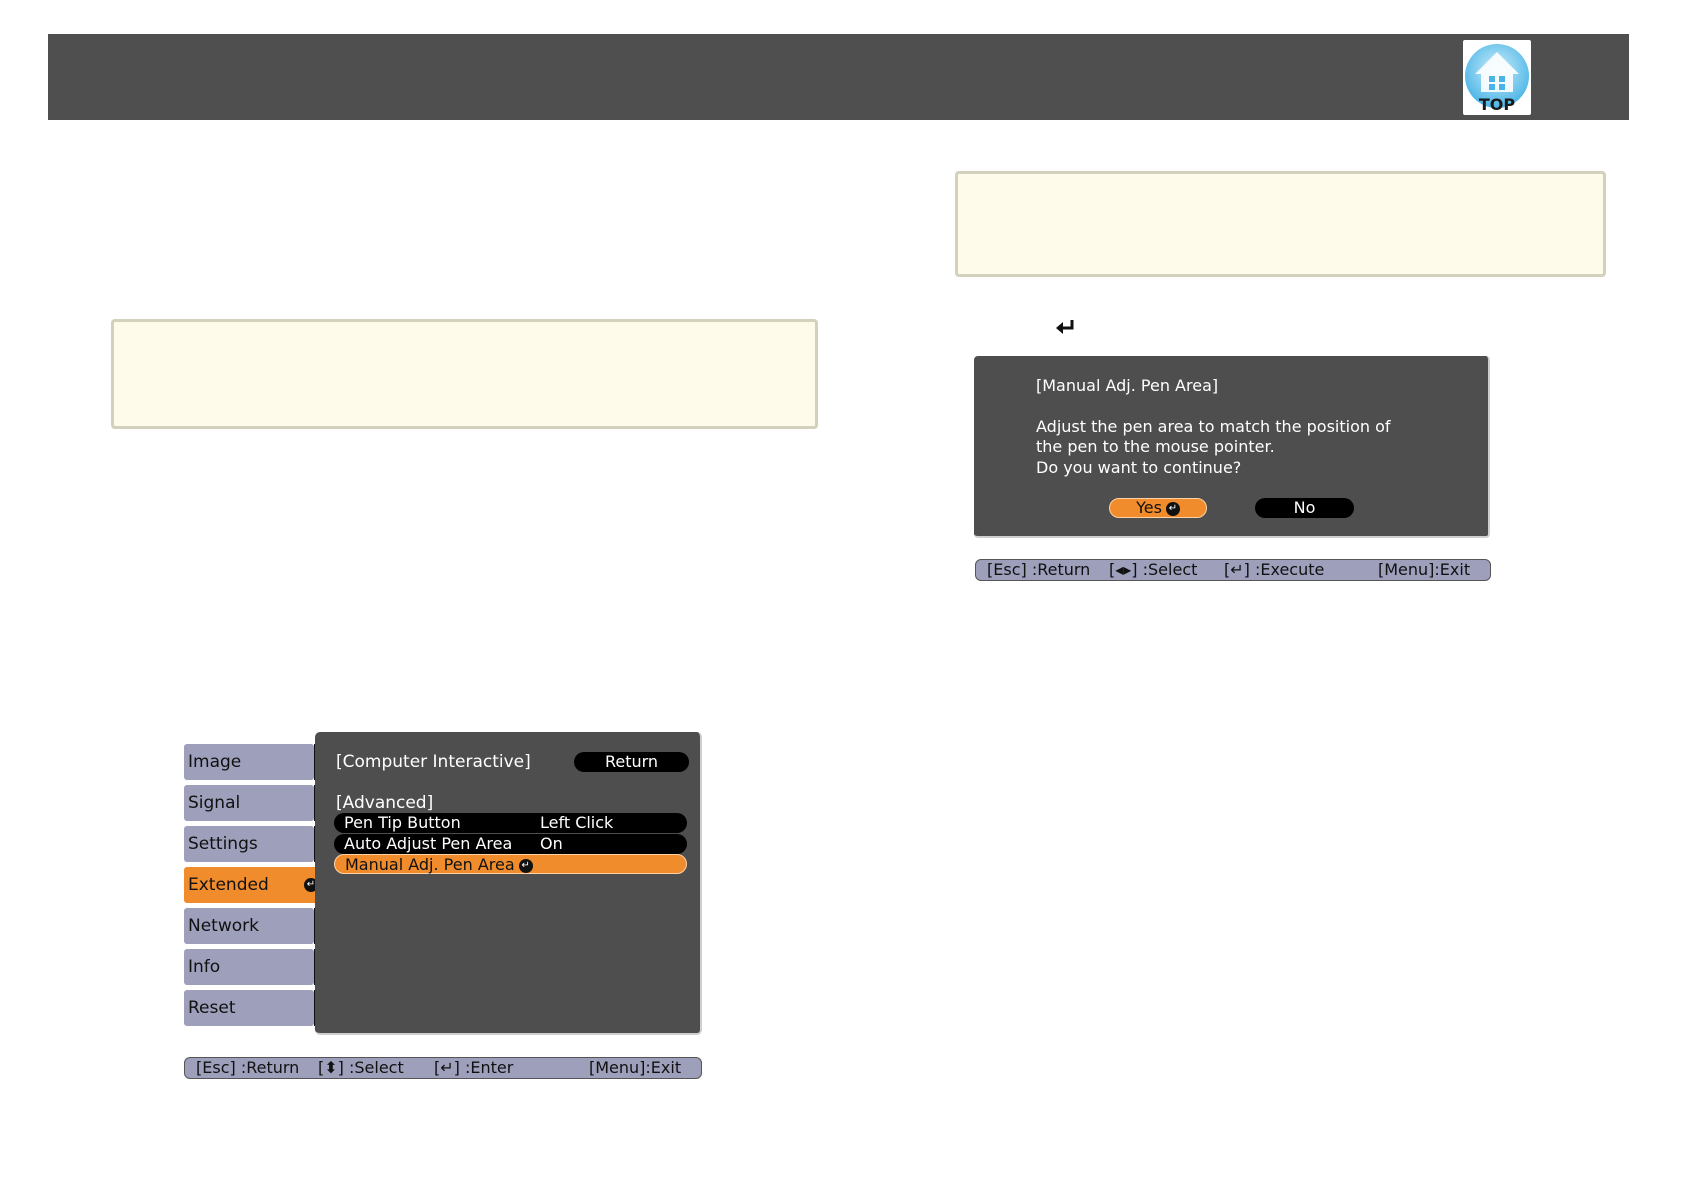 This screenshot has width=1684, height=1190. What do you see at coordinates (1139, 467) in the screenshot?
I see `dialog-message-line: Do you want to continue?` at bounding box center [1139, 467].